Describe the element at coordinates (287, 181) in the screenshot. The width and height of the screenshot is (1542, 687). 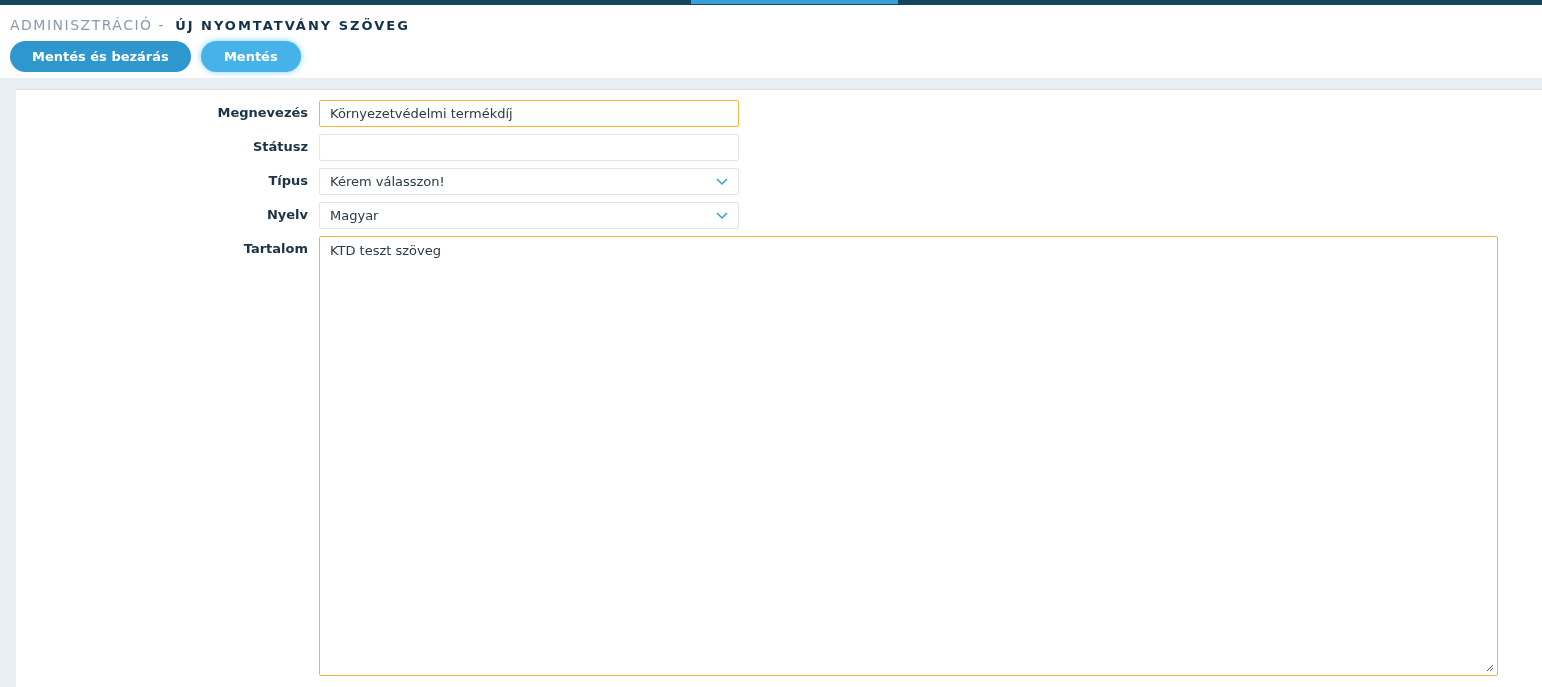
I see `field-label: Típus` at that location.